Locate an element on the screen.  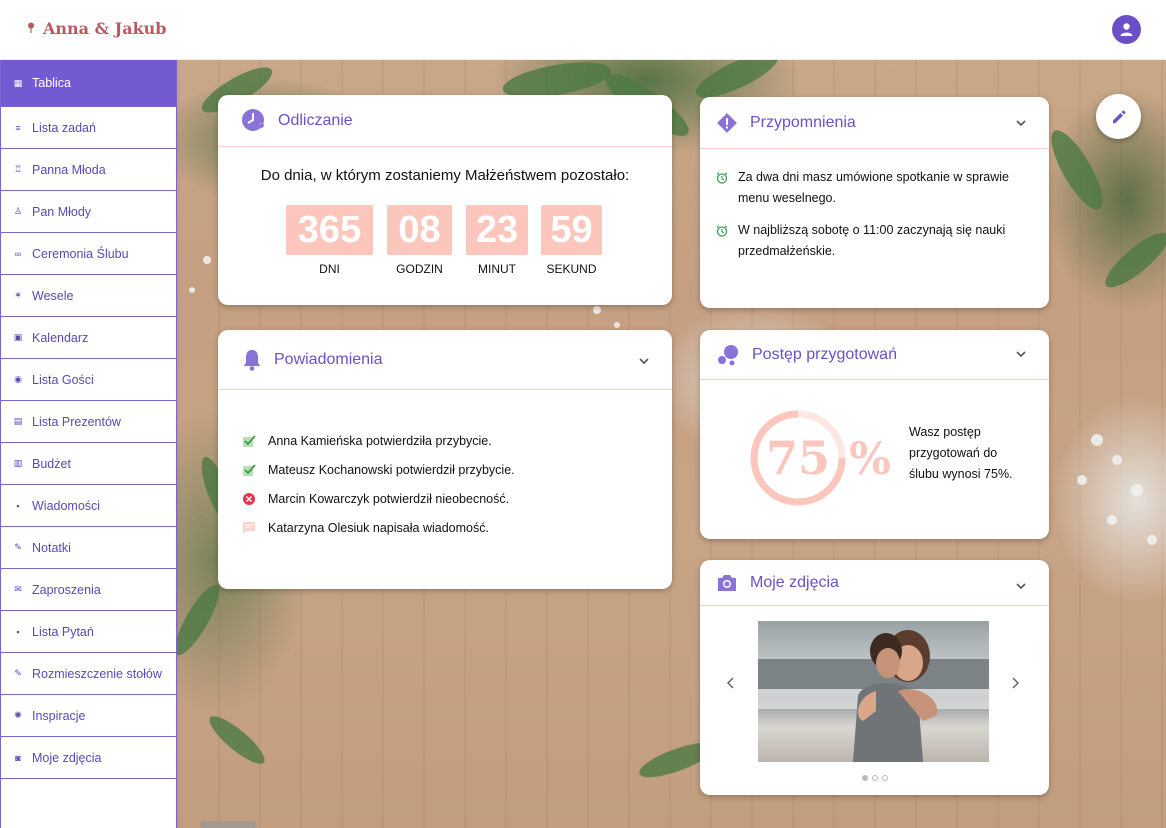
notifications-card-header: Powiadomienia is located at coordinates (445, 360).